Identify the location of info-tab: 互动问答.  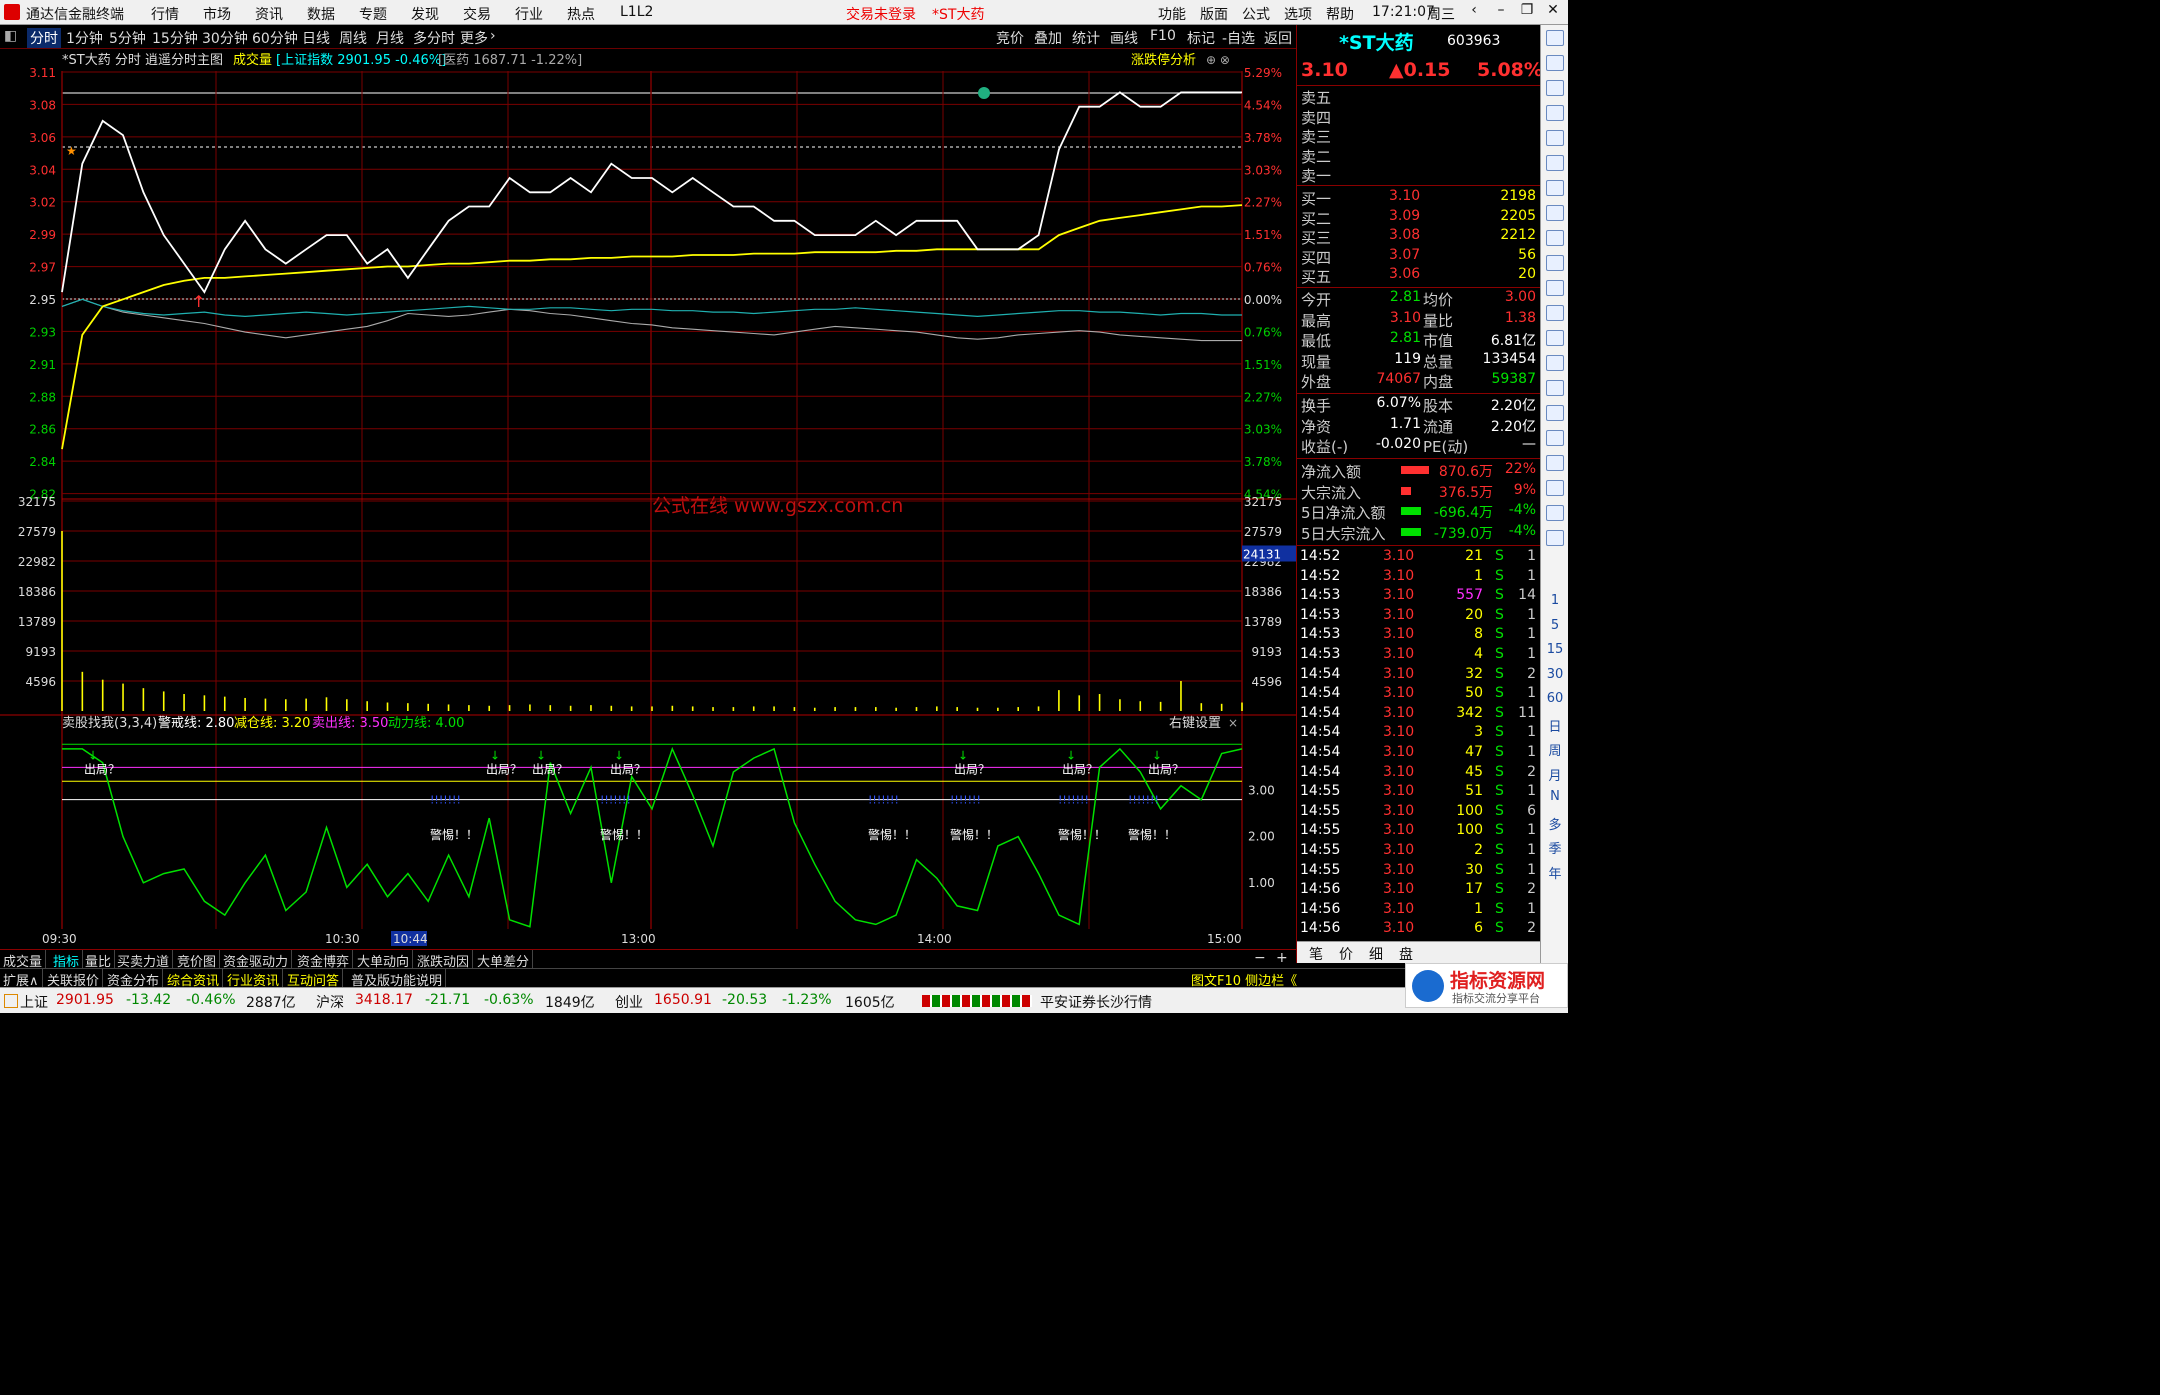
(314, 979).